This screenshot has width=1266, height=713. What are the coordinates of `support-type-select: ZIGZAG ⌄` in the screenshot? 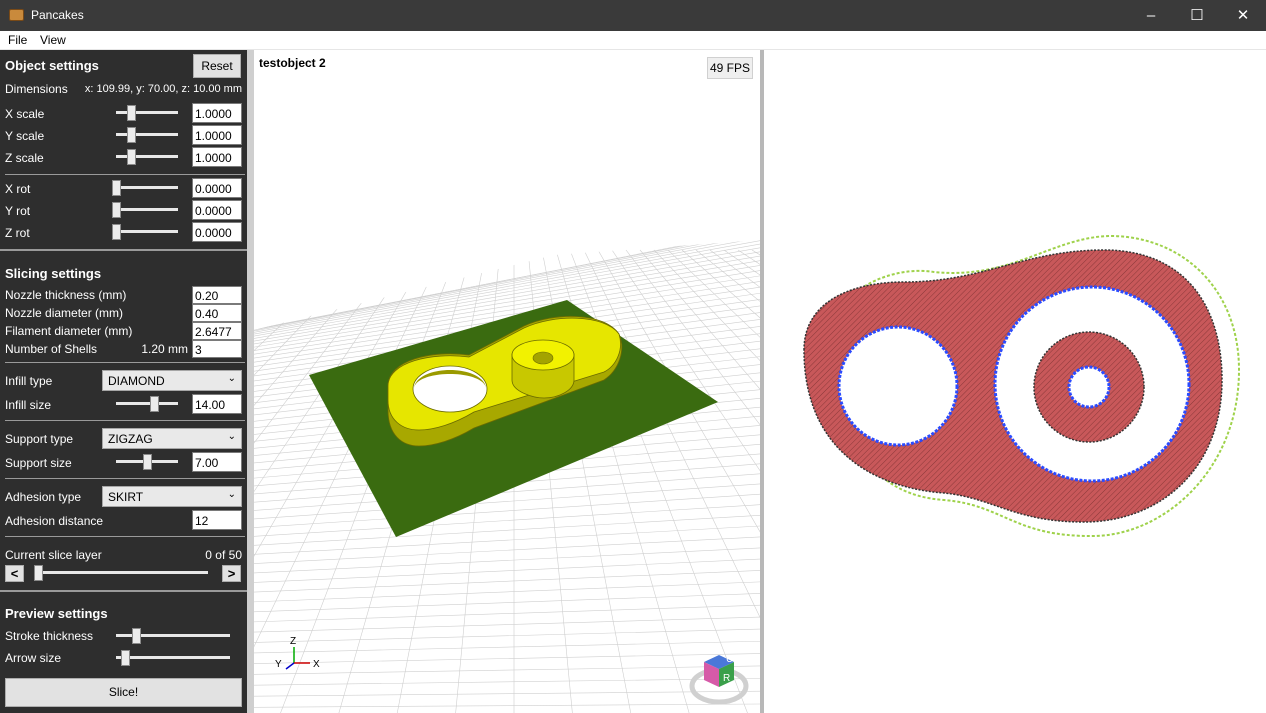 It's located at (172, 438).